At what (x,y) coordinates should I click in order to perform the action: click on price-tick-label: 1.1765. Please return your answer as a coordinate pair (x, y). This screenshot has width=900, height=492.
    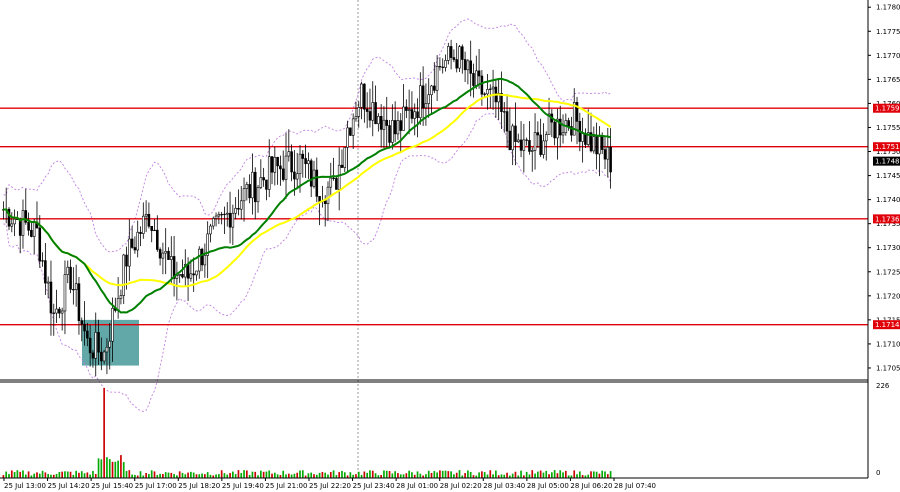
    Looking at the image, I should click on (888, 80).